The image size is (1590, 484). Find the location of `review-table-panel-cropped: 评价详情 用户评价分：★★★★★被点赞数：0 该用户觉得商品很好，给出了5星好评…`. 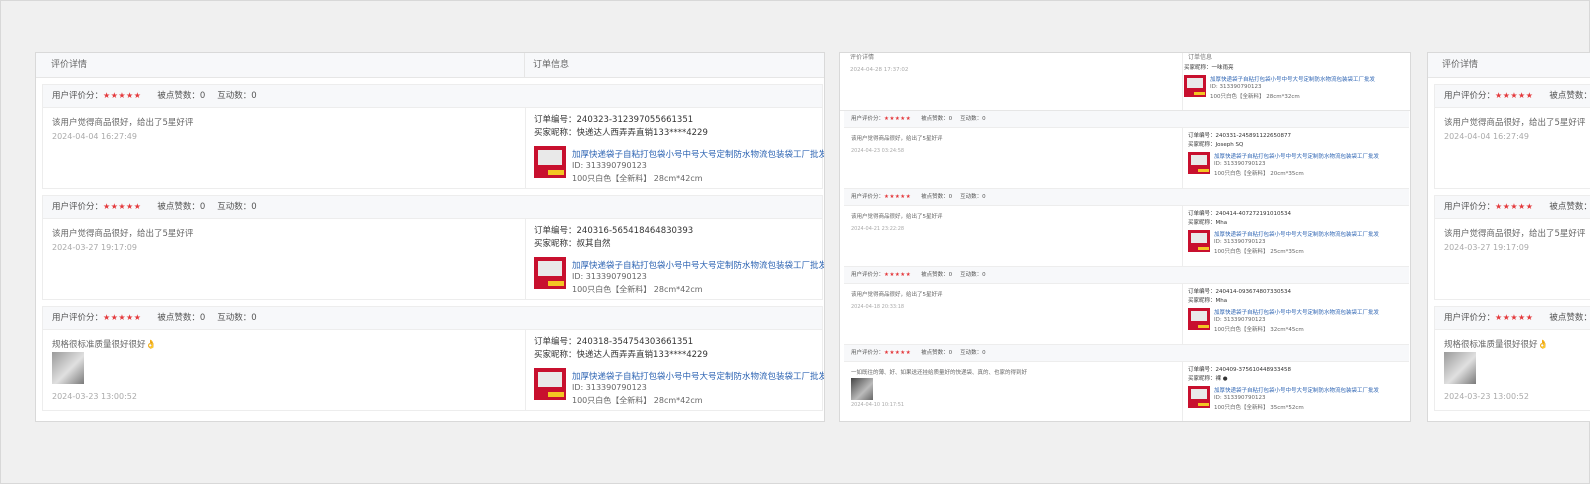

review-table-panel-cropped: 评价详情 用户评价分：★★★★★被点赞数：0 该用户觉得商品很好，给出了5星好评… is located at coordinates (1508, 237).